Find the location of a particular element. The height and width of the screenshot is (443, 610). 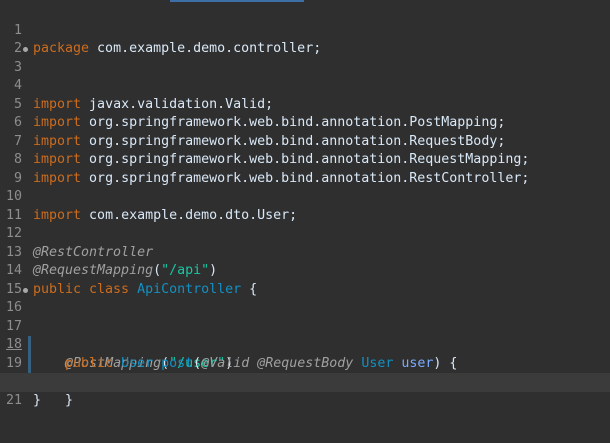

line-number: 21 is located at coordinates (13, 400).